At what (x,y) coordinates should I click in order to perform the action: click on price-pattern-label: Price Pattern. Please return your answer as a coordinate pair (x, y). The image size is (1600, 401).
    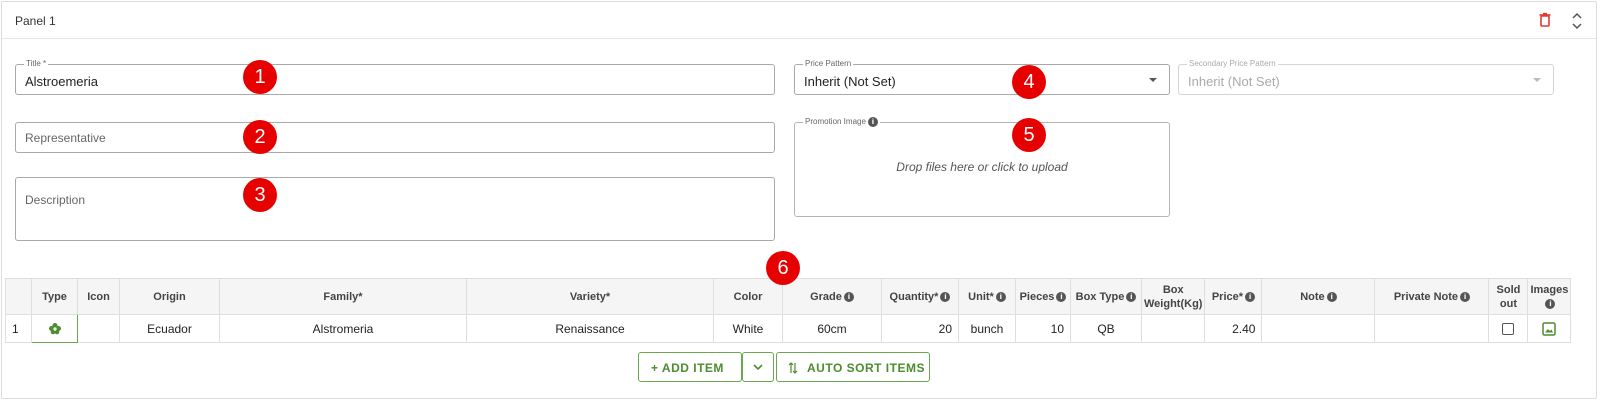
    Looking at the image, I should click on (828, 64).